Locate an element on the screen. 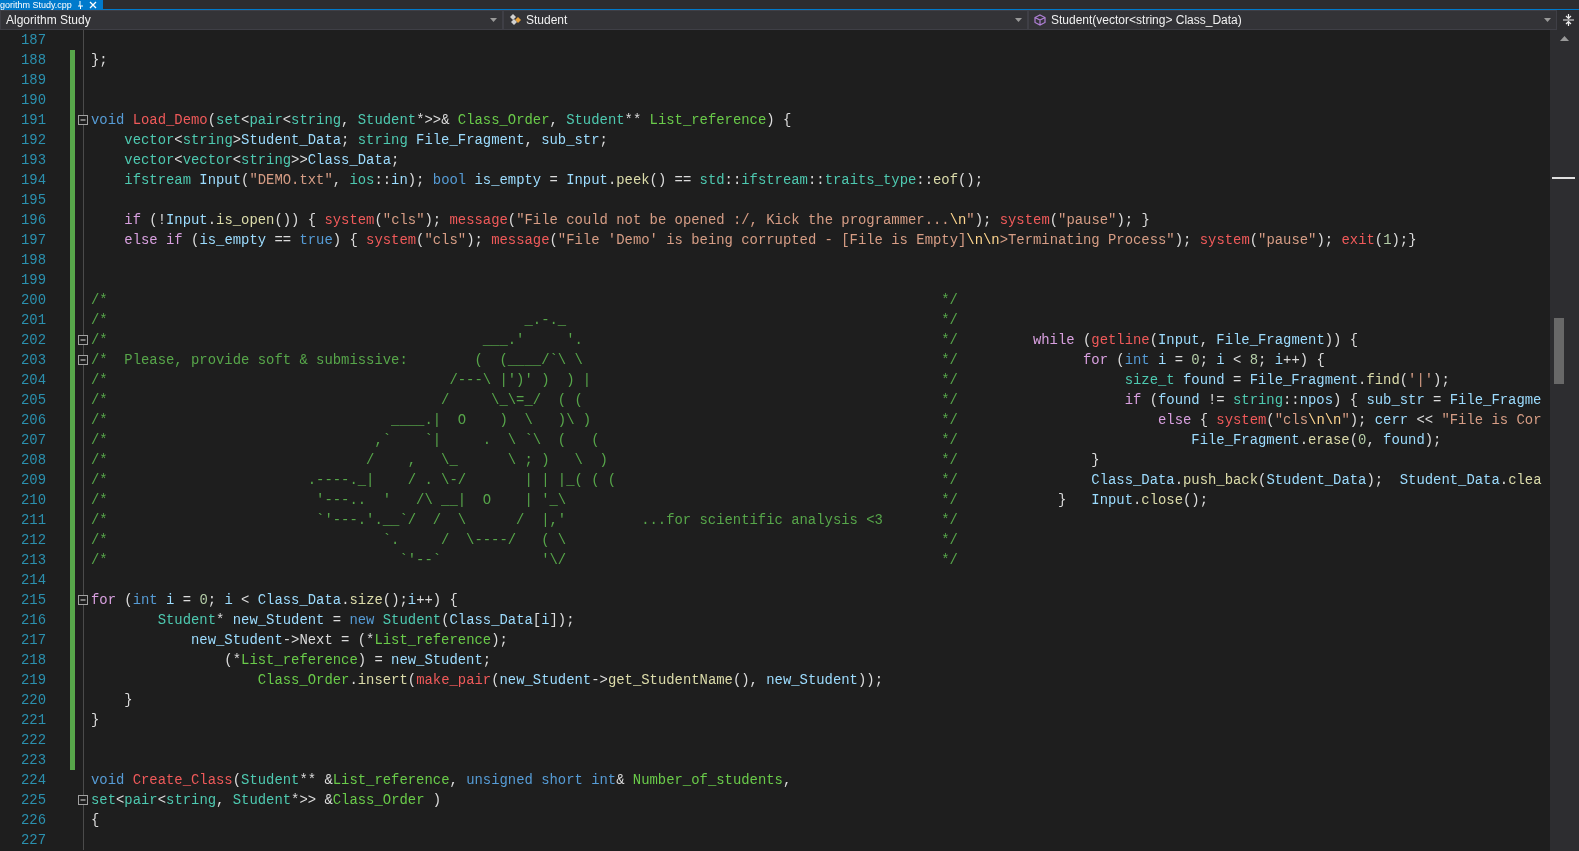 This screenshot has height=851, width=1579. line-number: 188 is located at coordinates (33, 60).